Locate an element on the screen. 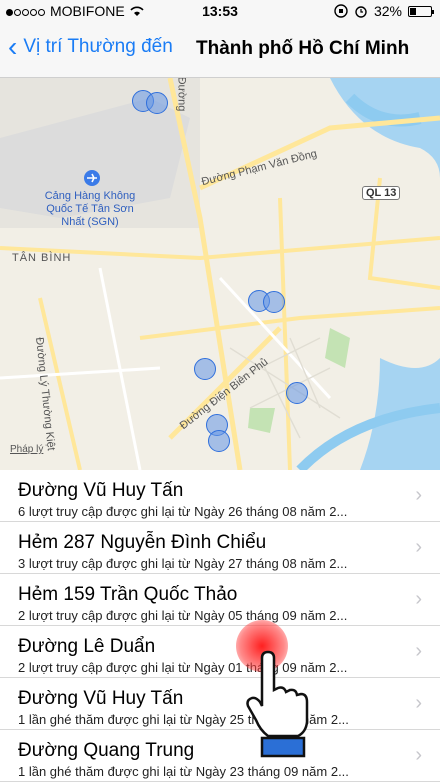  back-label: Vị trí Thường đến is located at coordinates (98, 46).